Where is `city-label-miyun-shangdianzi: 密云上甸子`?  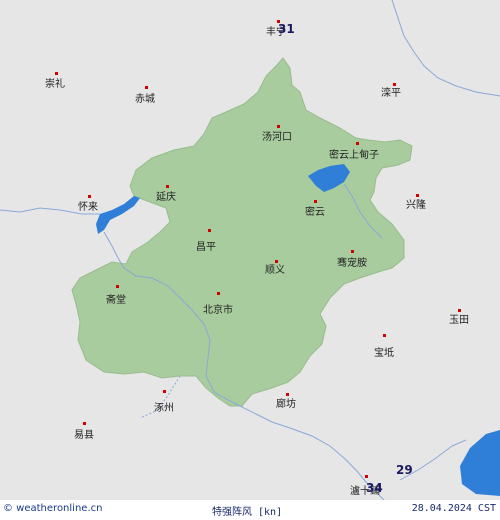 city-label-miyun-shangdianzi: 密云上甸子 is located at coordinates (354, 154).